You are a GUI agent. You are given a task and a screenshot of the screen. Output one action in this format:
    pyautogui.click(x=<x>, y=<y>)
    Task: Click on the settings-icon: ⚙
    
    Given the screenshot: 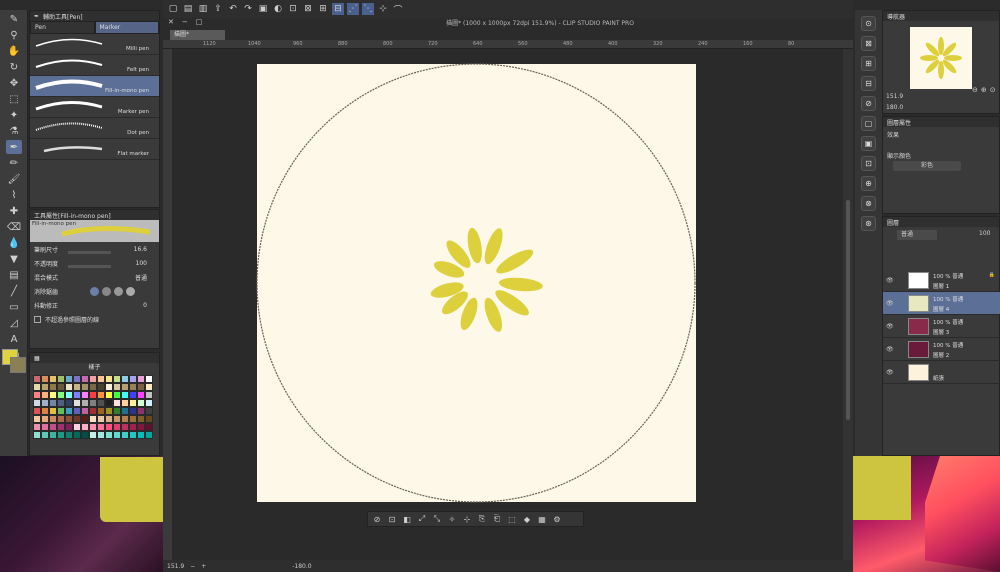 What is the action you would take?
    pyautogui.click(x=557, y=519)
    